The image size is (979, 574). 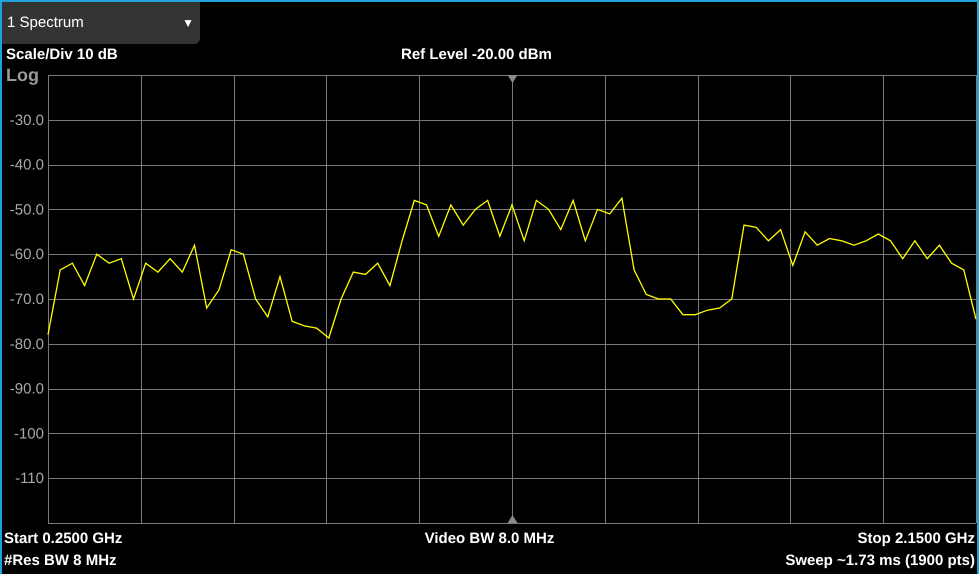 What do you see at coordinates (29, 479) in the screenshot?
I see `y-tick-label: -110` at bounding box center [29, 479].